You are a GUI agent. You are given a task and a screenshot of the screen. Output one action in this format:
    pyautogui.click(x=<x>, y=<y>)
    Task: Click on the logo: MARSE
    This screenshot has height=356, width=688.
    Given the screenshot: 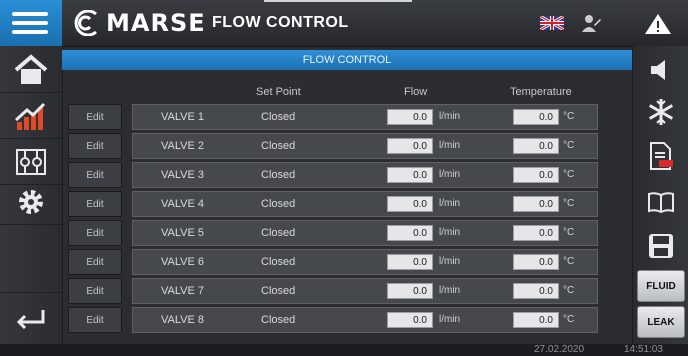 What is the action you would take?
    pyautogui.click(x=138, y=23)
    